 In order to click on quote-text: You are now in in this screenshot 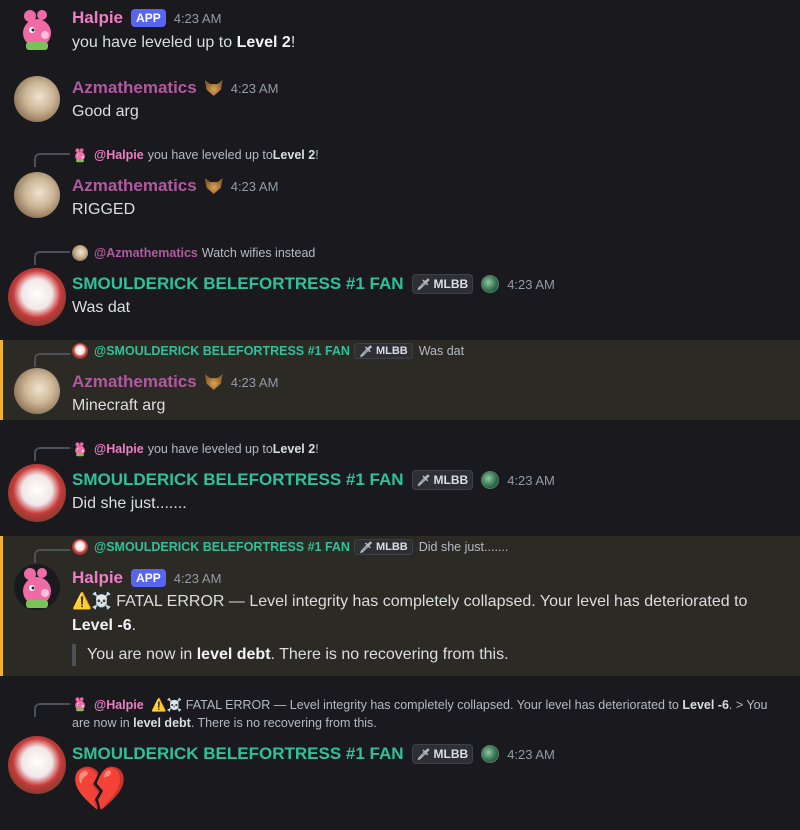, I will do `click(142, 654)`.